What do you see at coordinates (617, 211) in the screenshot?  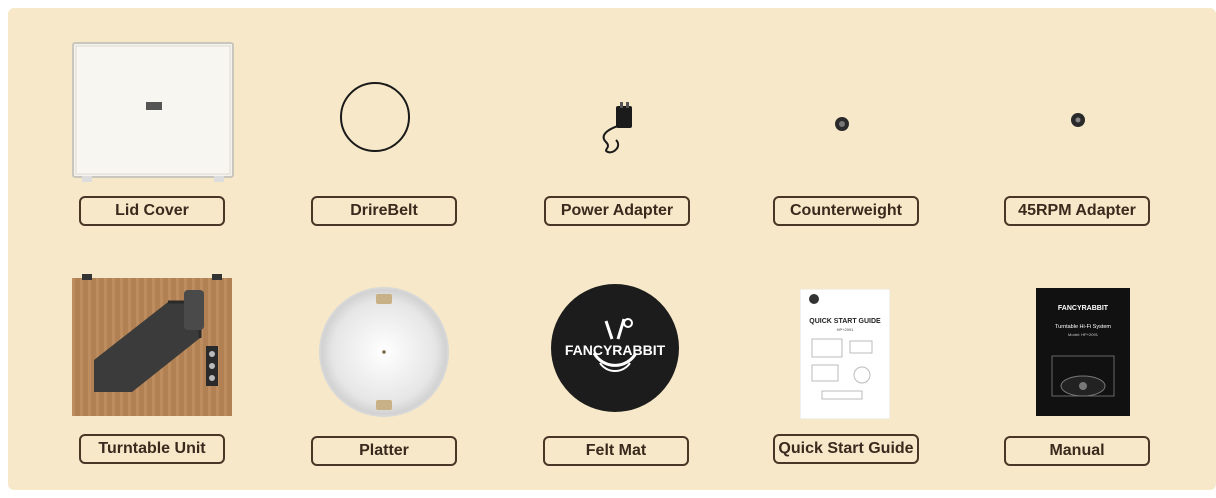 I see `label-power-adapter: Power Adapter` at bounding box center [617, 211].